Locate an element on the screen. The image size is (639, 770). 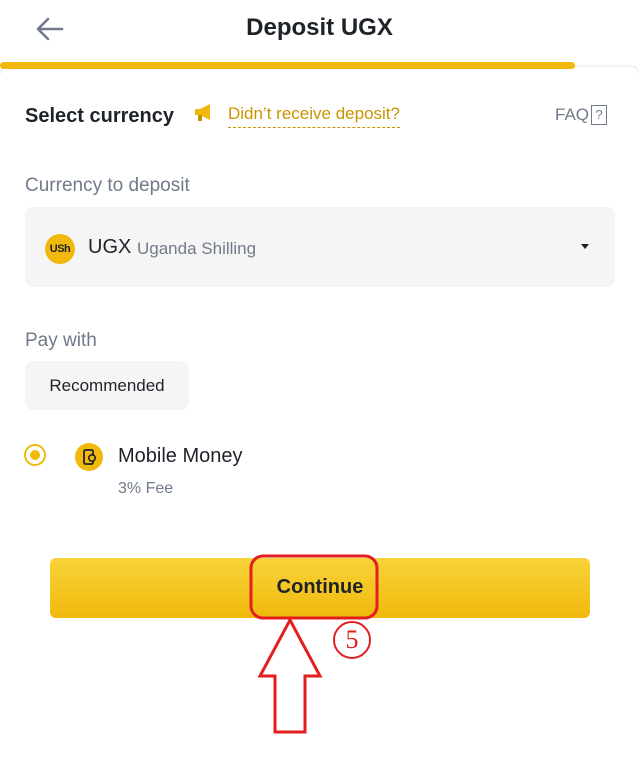
currency-coin-icon: USh is located at coordinates (60, 249).